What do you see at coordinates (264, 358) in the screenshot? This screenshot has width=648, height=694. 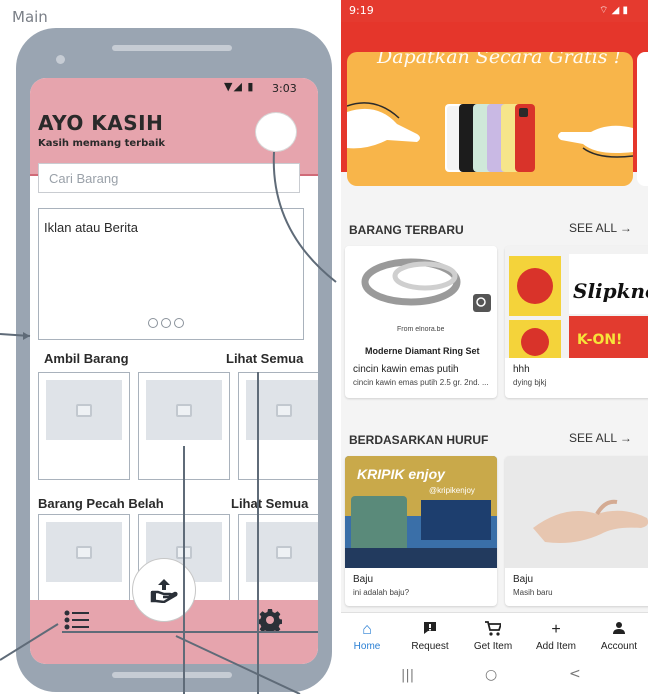 I see `see-all-ambil: Lihat Semua` at bounding box center [264, 358].